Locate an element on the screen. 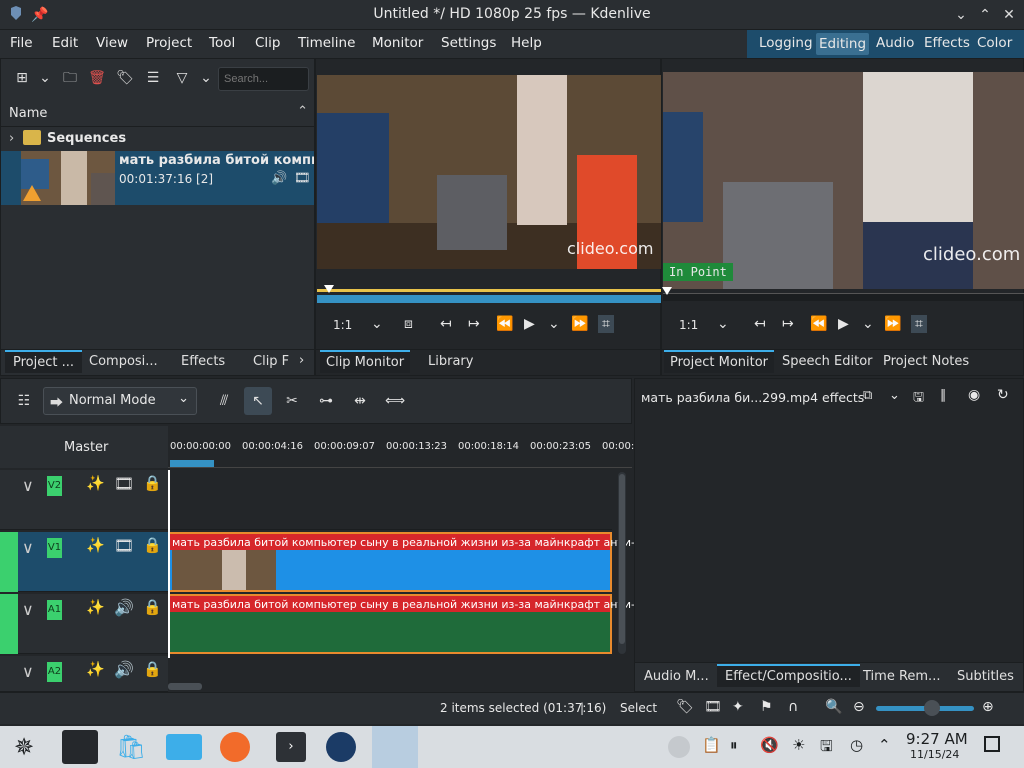 This screenshot has width=1024, height=768. slide-icon: ⟺ is located at coordinates (395, 401).